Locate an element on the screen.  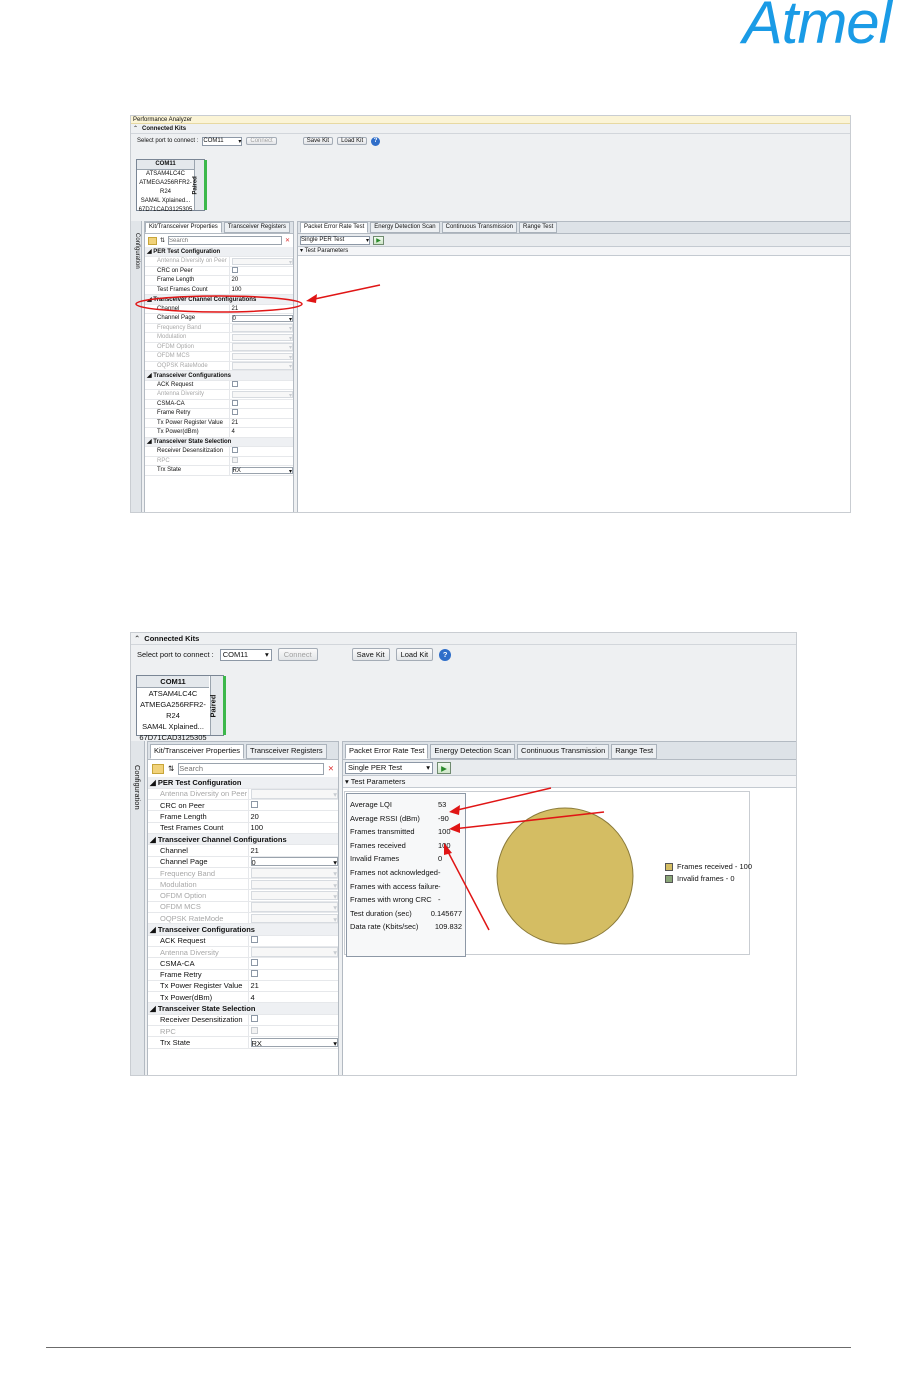
property-row: Test Frames Count 100 is located at coordinates (219, 290).